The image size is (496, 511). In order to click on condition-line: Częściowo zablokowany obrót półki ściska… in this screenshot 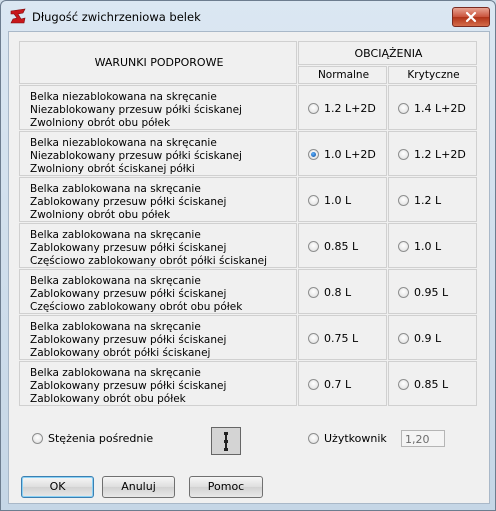, I will do `click(149, 261)`.